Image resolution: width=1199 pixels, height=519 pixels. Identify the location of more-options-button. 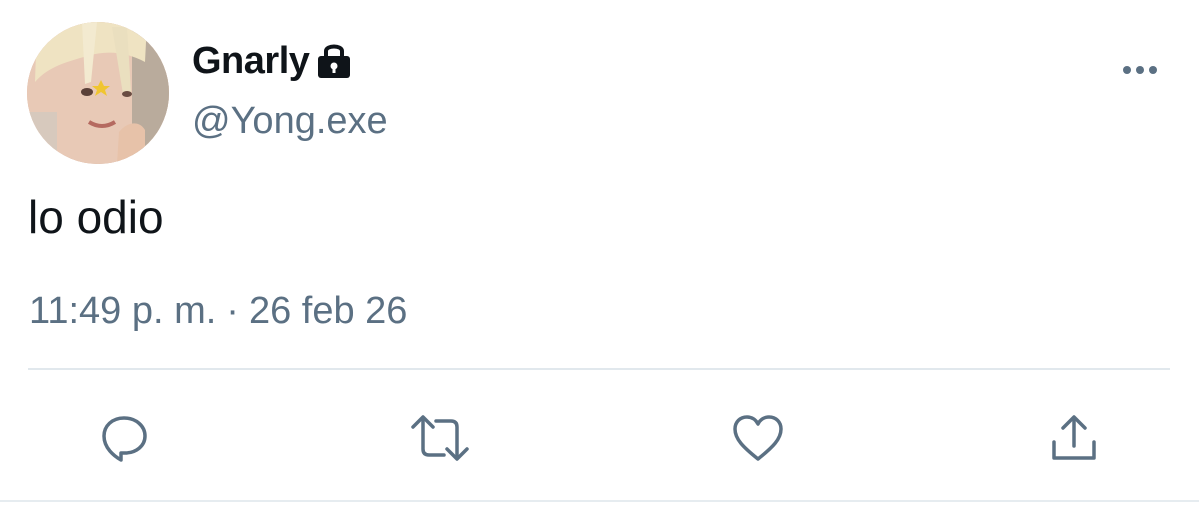
(1140, 70).